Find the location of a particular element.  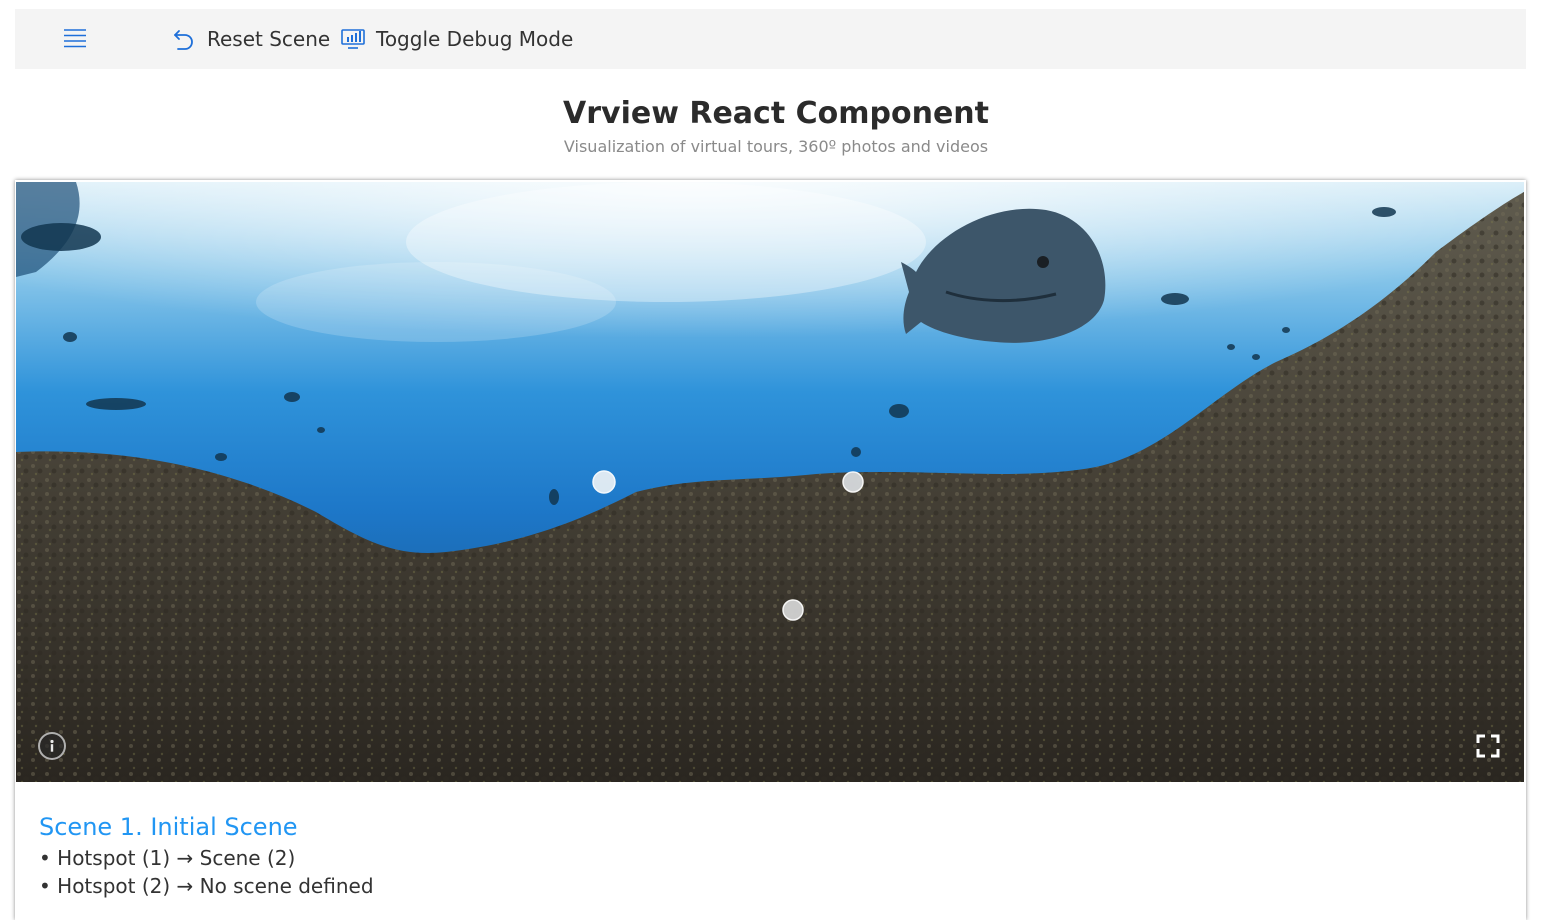

page-title: Vrview React Component is located at coordinates (776, 113).